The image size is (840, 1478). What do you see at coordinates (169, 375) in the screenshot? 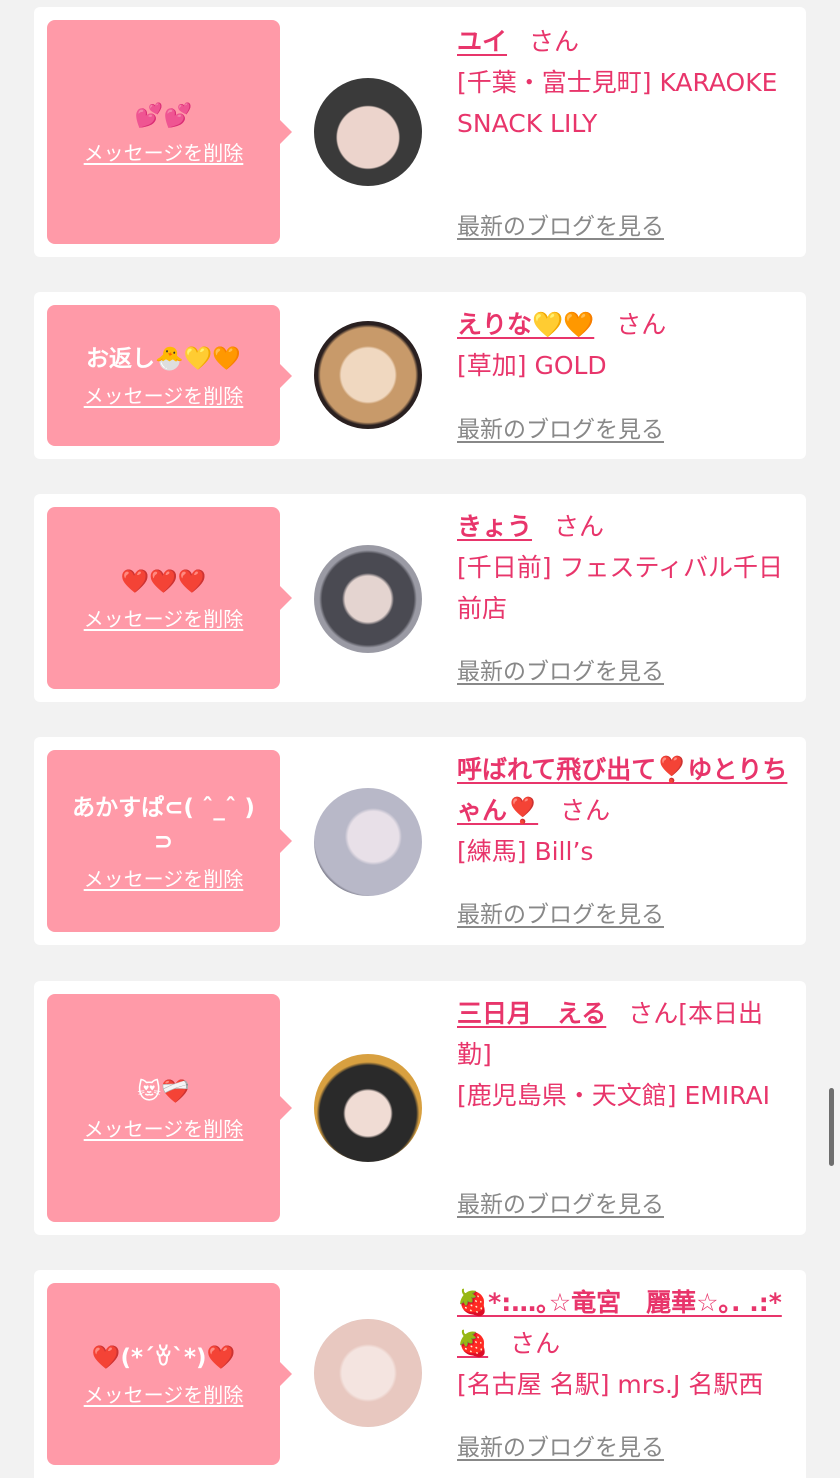
I see `message-bubble: お返し🐣💛🧡 メッセージを削除` at bounding box center [169, 375].